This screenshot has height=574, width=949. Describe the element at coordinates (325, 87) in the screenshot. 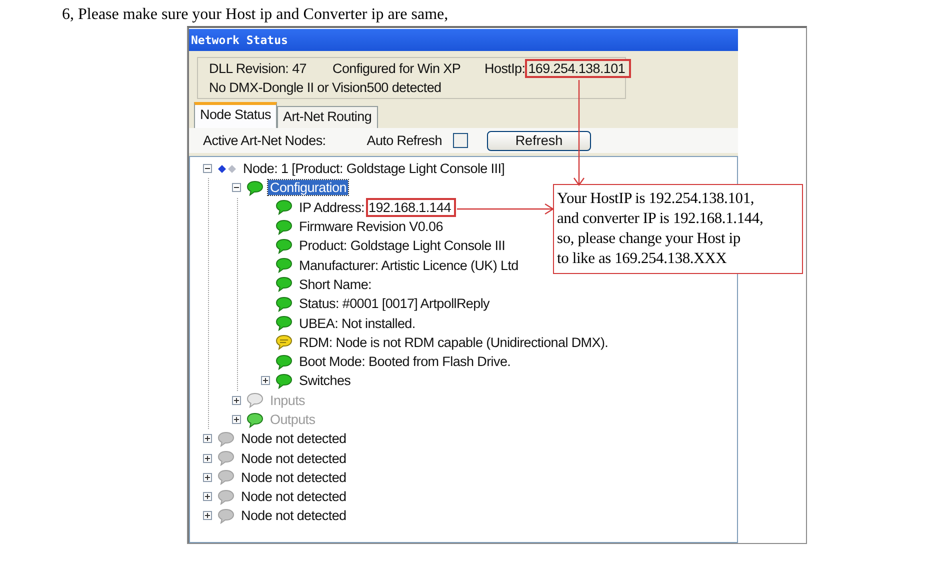

I see `dongle-status-text: No DMX-Dongle II or Vision500 detected` at that location.